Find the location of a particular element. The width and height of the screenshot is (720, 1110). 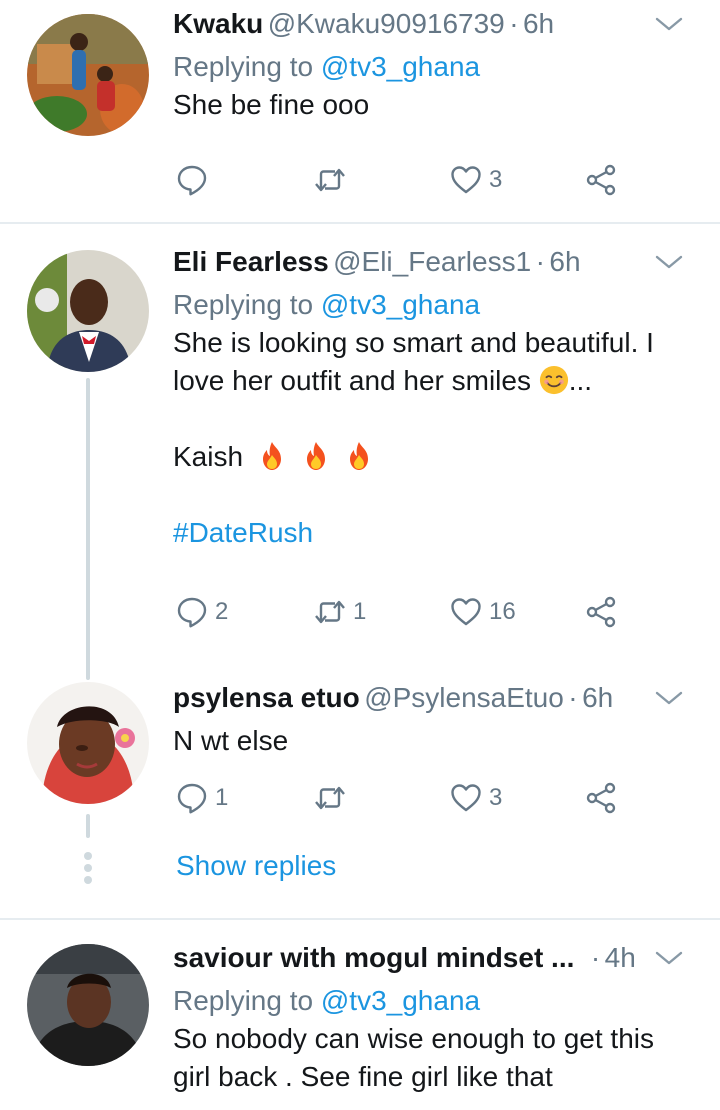

tweet-actions: 2 1 16 is located at coordinates (413, 612).